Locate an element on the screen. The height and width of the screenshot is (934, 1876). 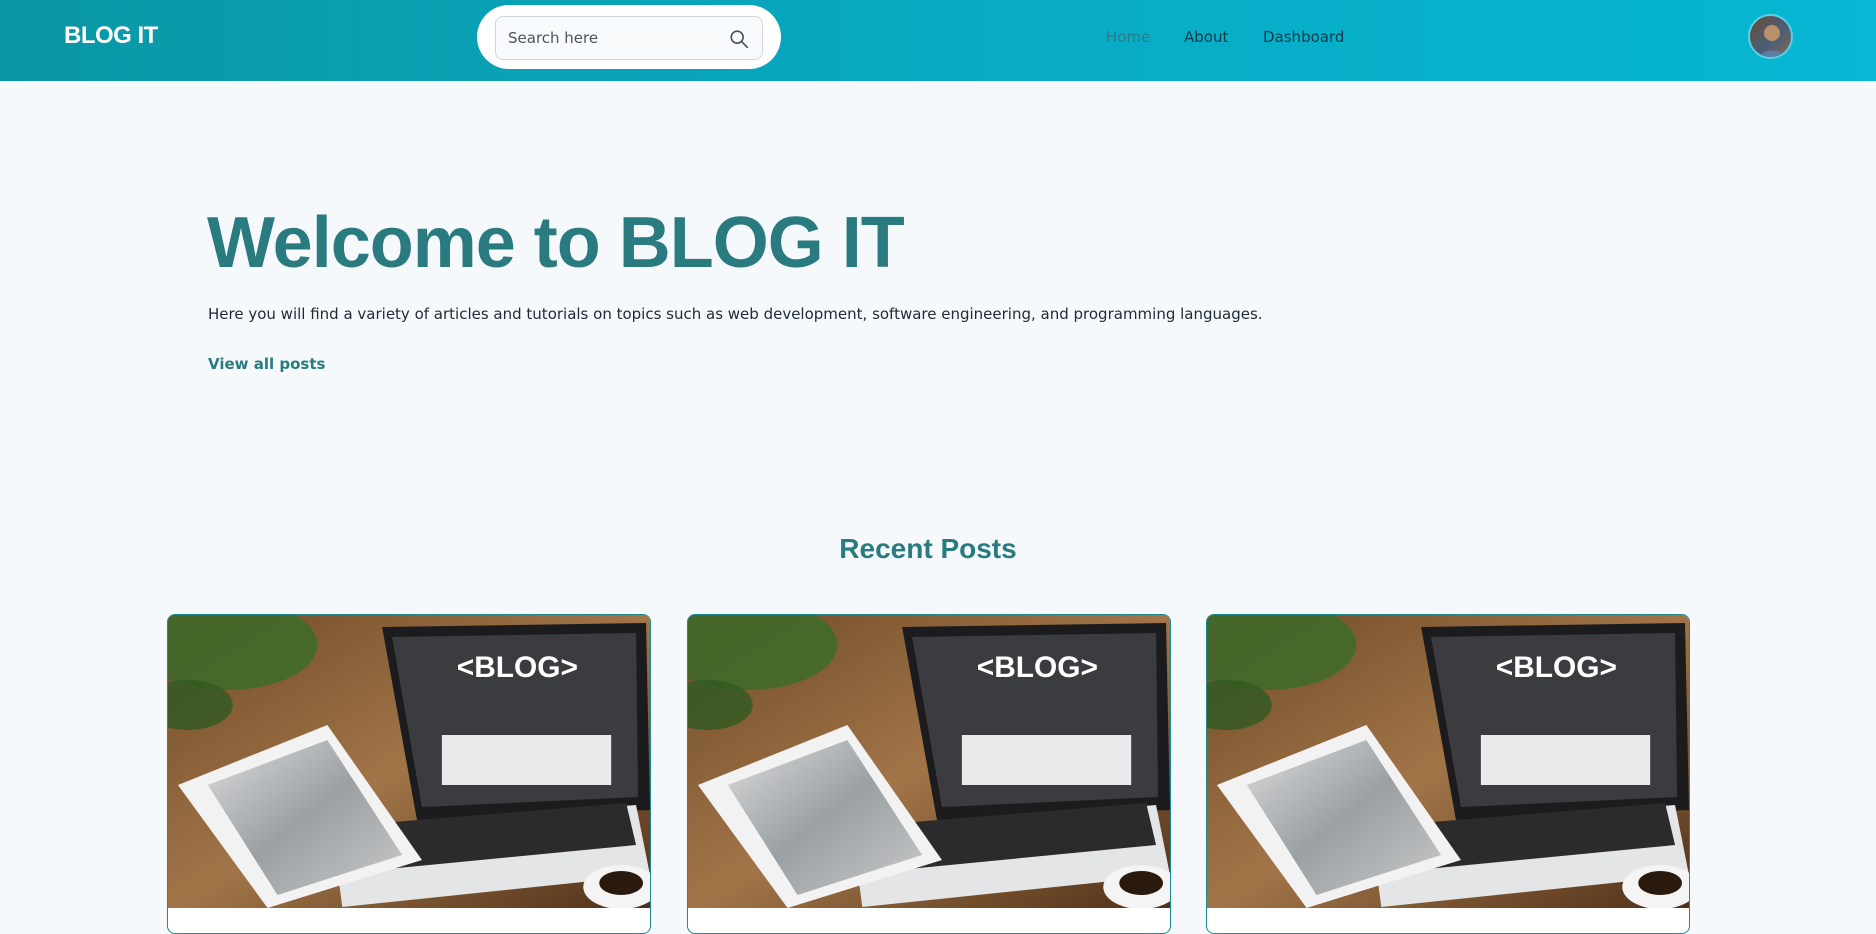
moon-icon is located at coordinates (1694, 38).